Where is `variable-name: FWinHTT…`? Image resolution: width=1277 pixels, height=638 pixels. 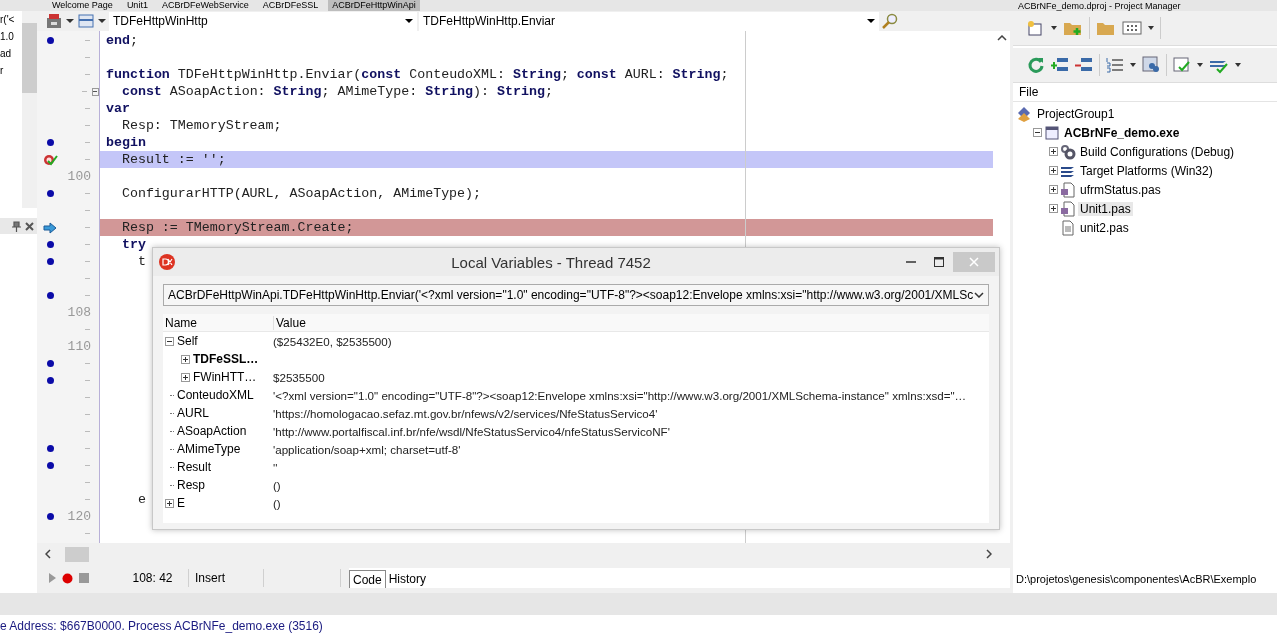 variable-name: FWinHTT… is located at coordinates (225, 377).